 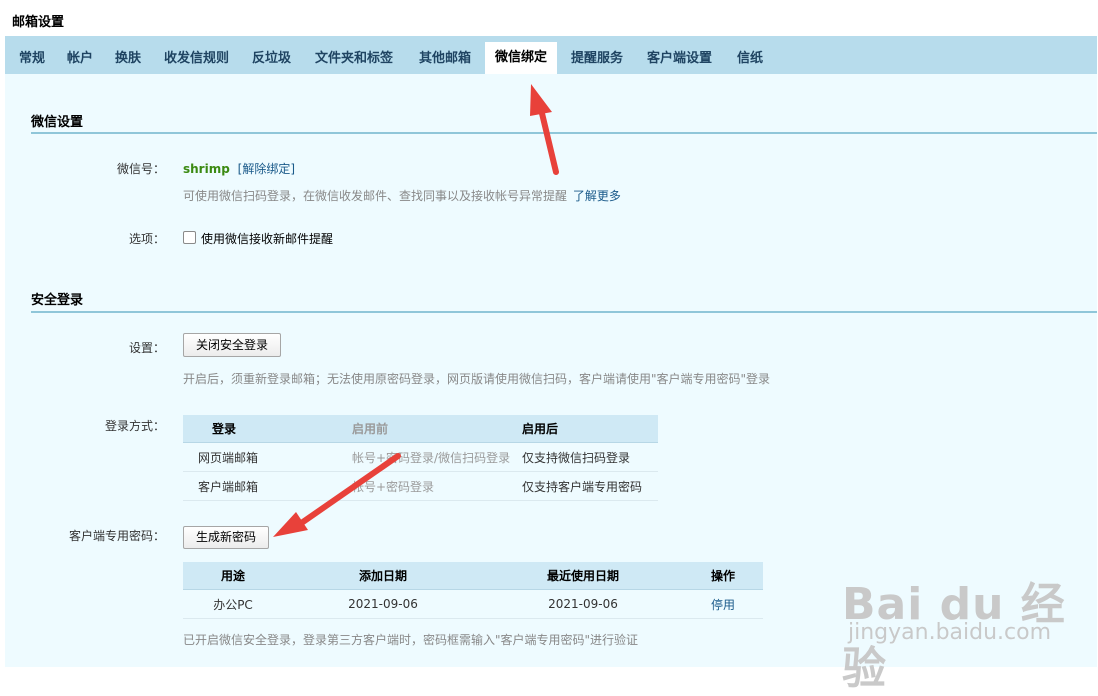 I want to click on wechat-account-value: shrimp, so click(x=206, y=169).